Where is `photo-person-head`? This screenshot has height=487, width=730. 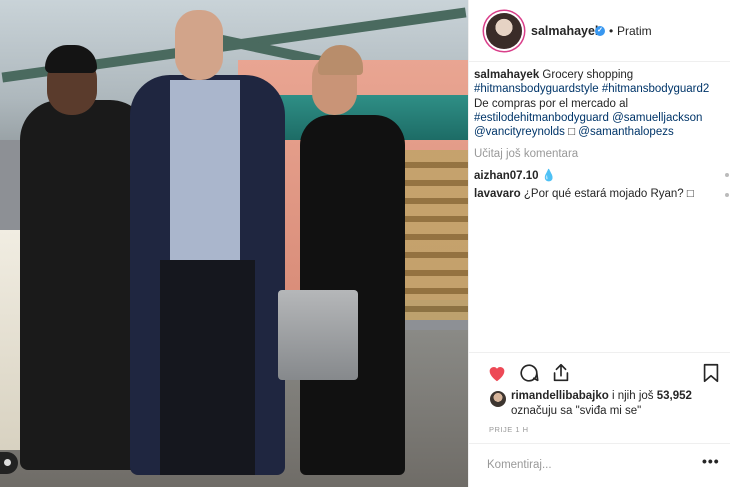
photo-person-head is located at coordinates (199, 45).